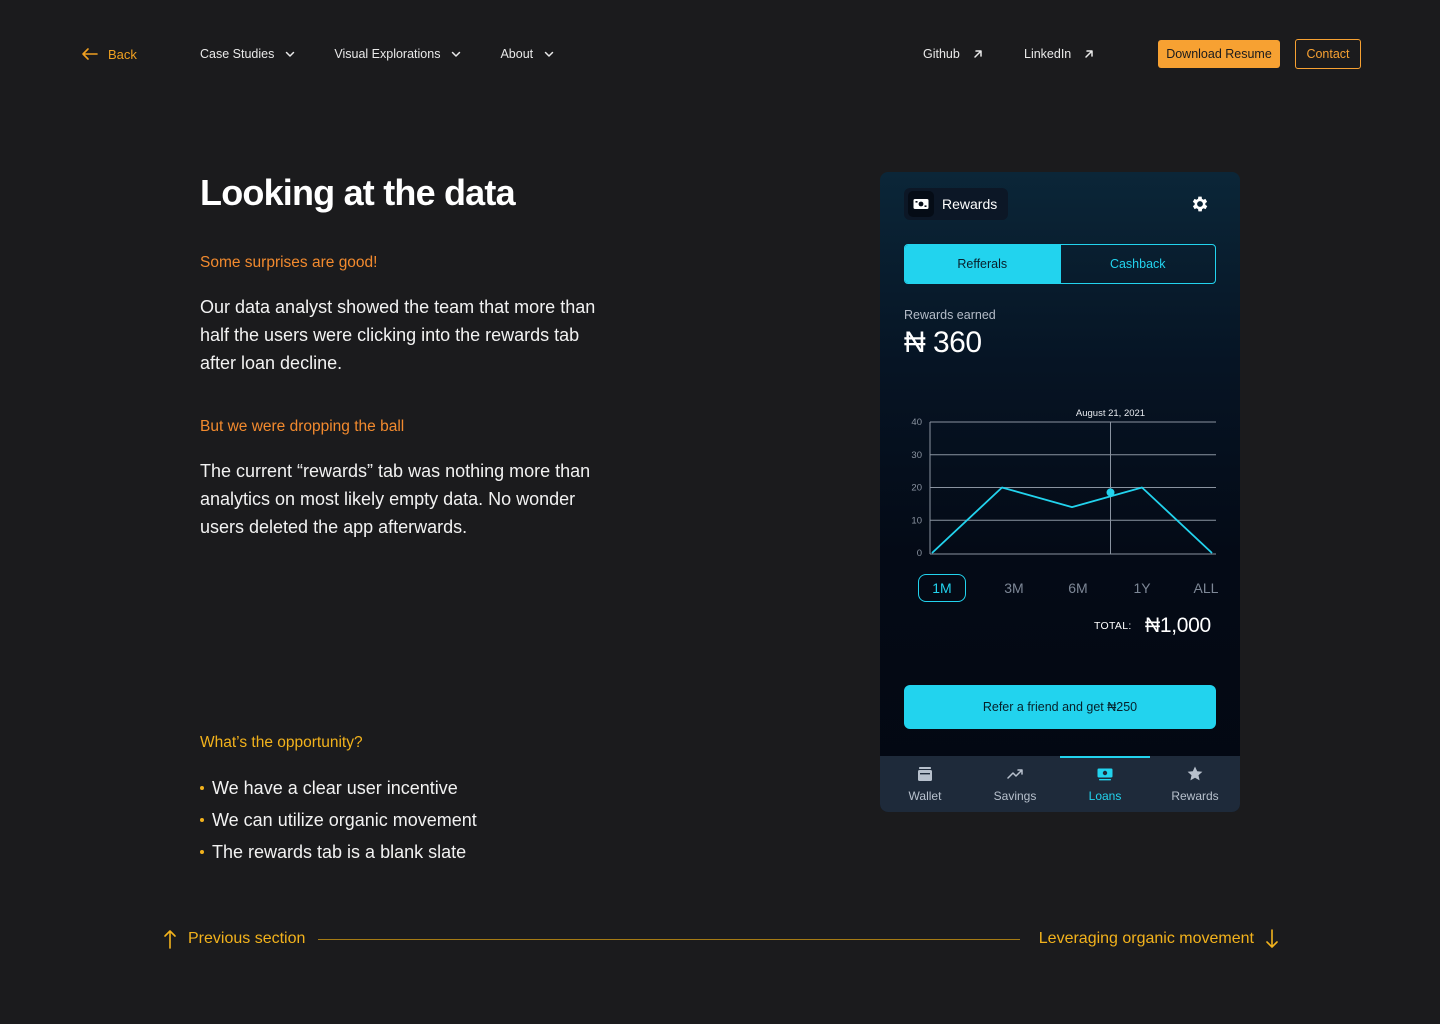 This screenshot has height=1024, width=1440. What do you see at coordinates (1219, 54) in the screenshot?
I see `download-resume-button: Download Resume` at bounding box center [1219, 54].